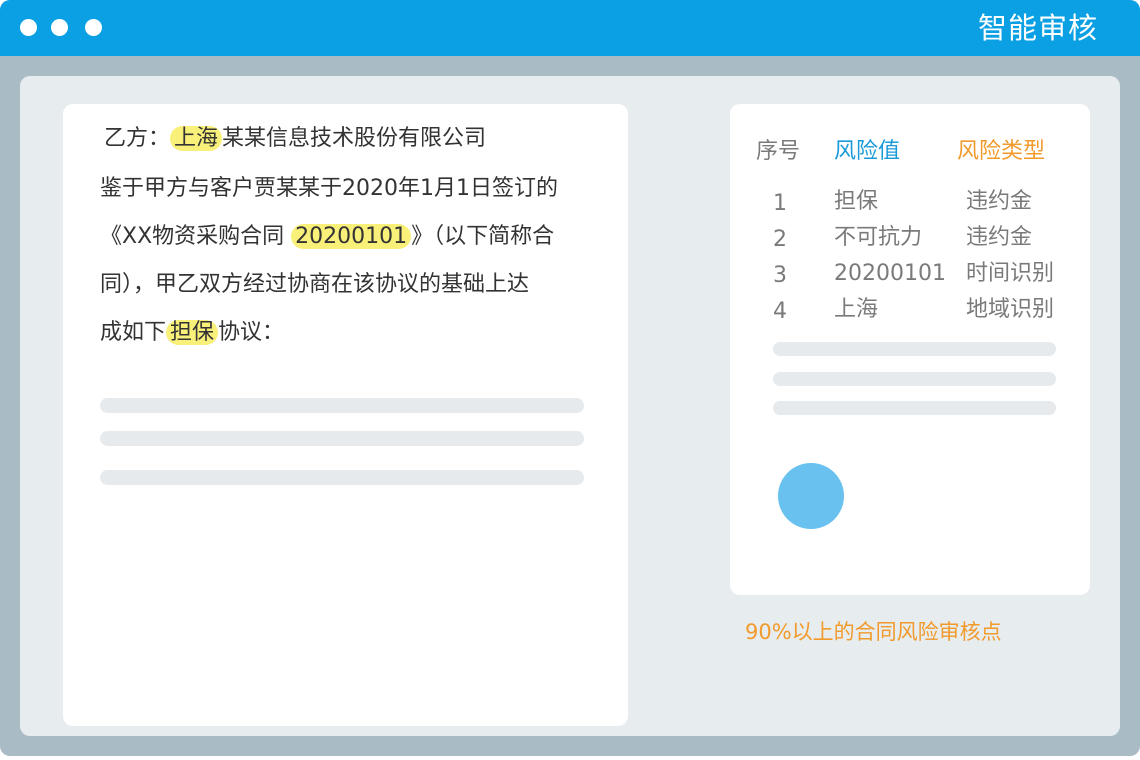 The width and height of the screenshot is (1140, 760). I want to click on contract-party-line: 乙方： 上海 某某信息技术股份有限公司, so click(295, 139).